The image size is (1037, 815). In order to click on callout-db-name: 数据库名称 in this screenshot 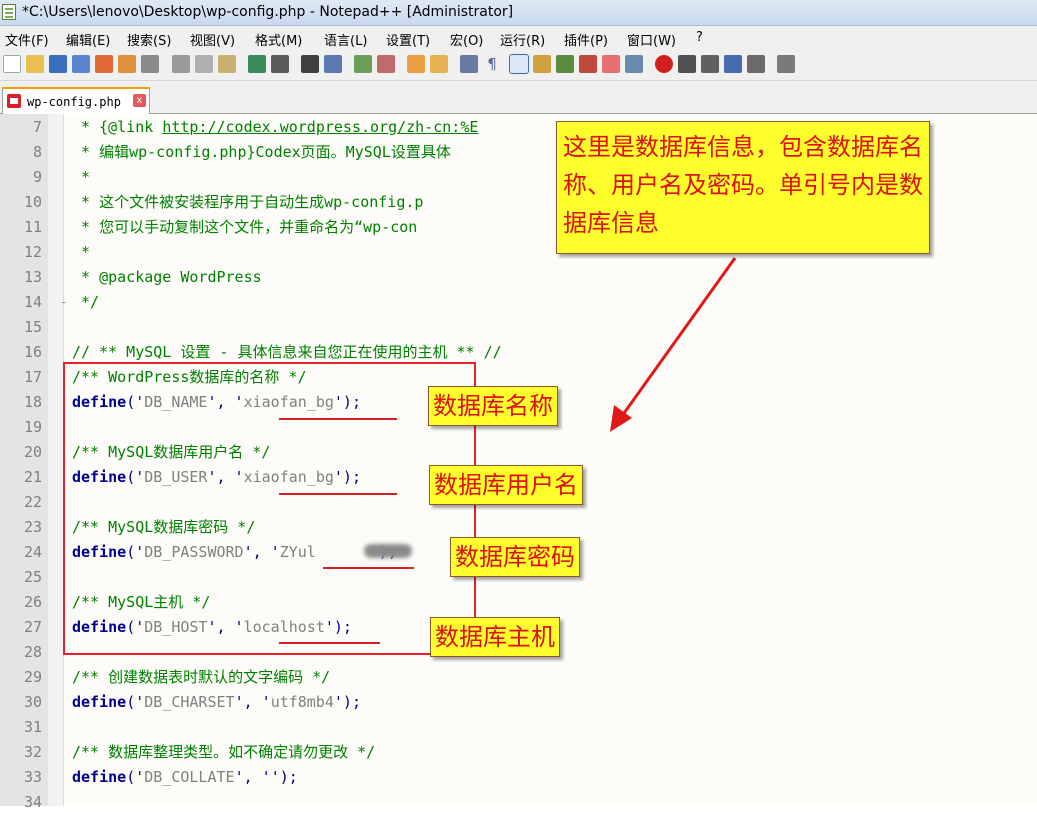, I will do `click(493, 406)`.